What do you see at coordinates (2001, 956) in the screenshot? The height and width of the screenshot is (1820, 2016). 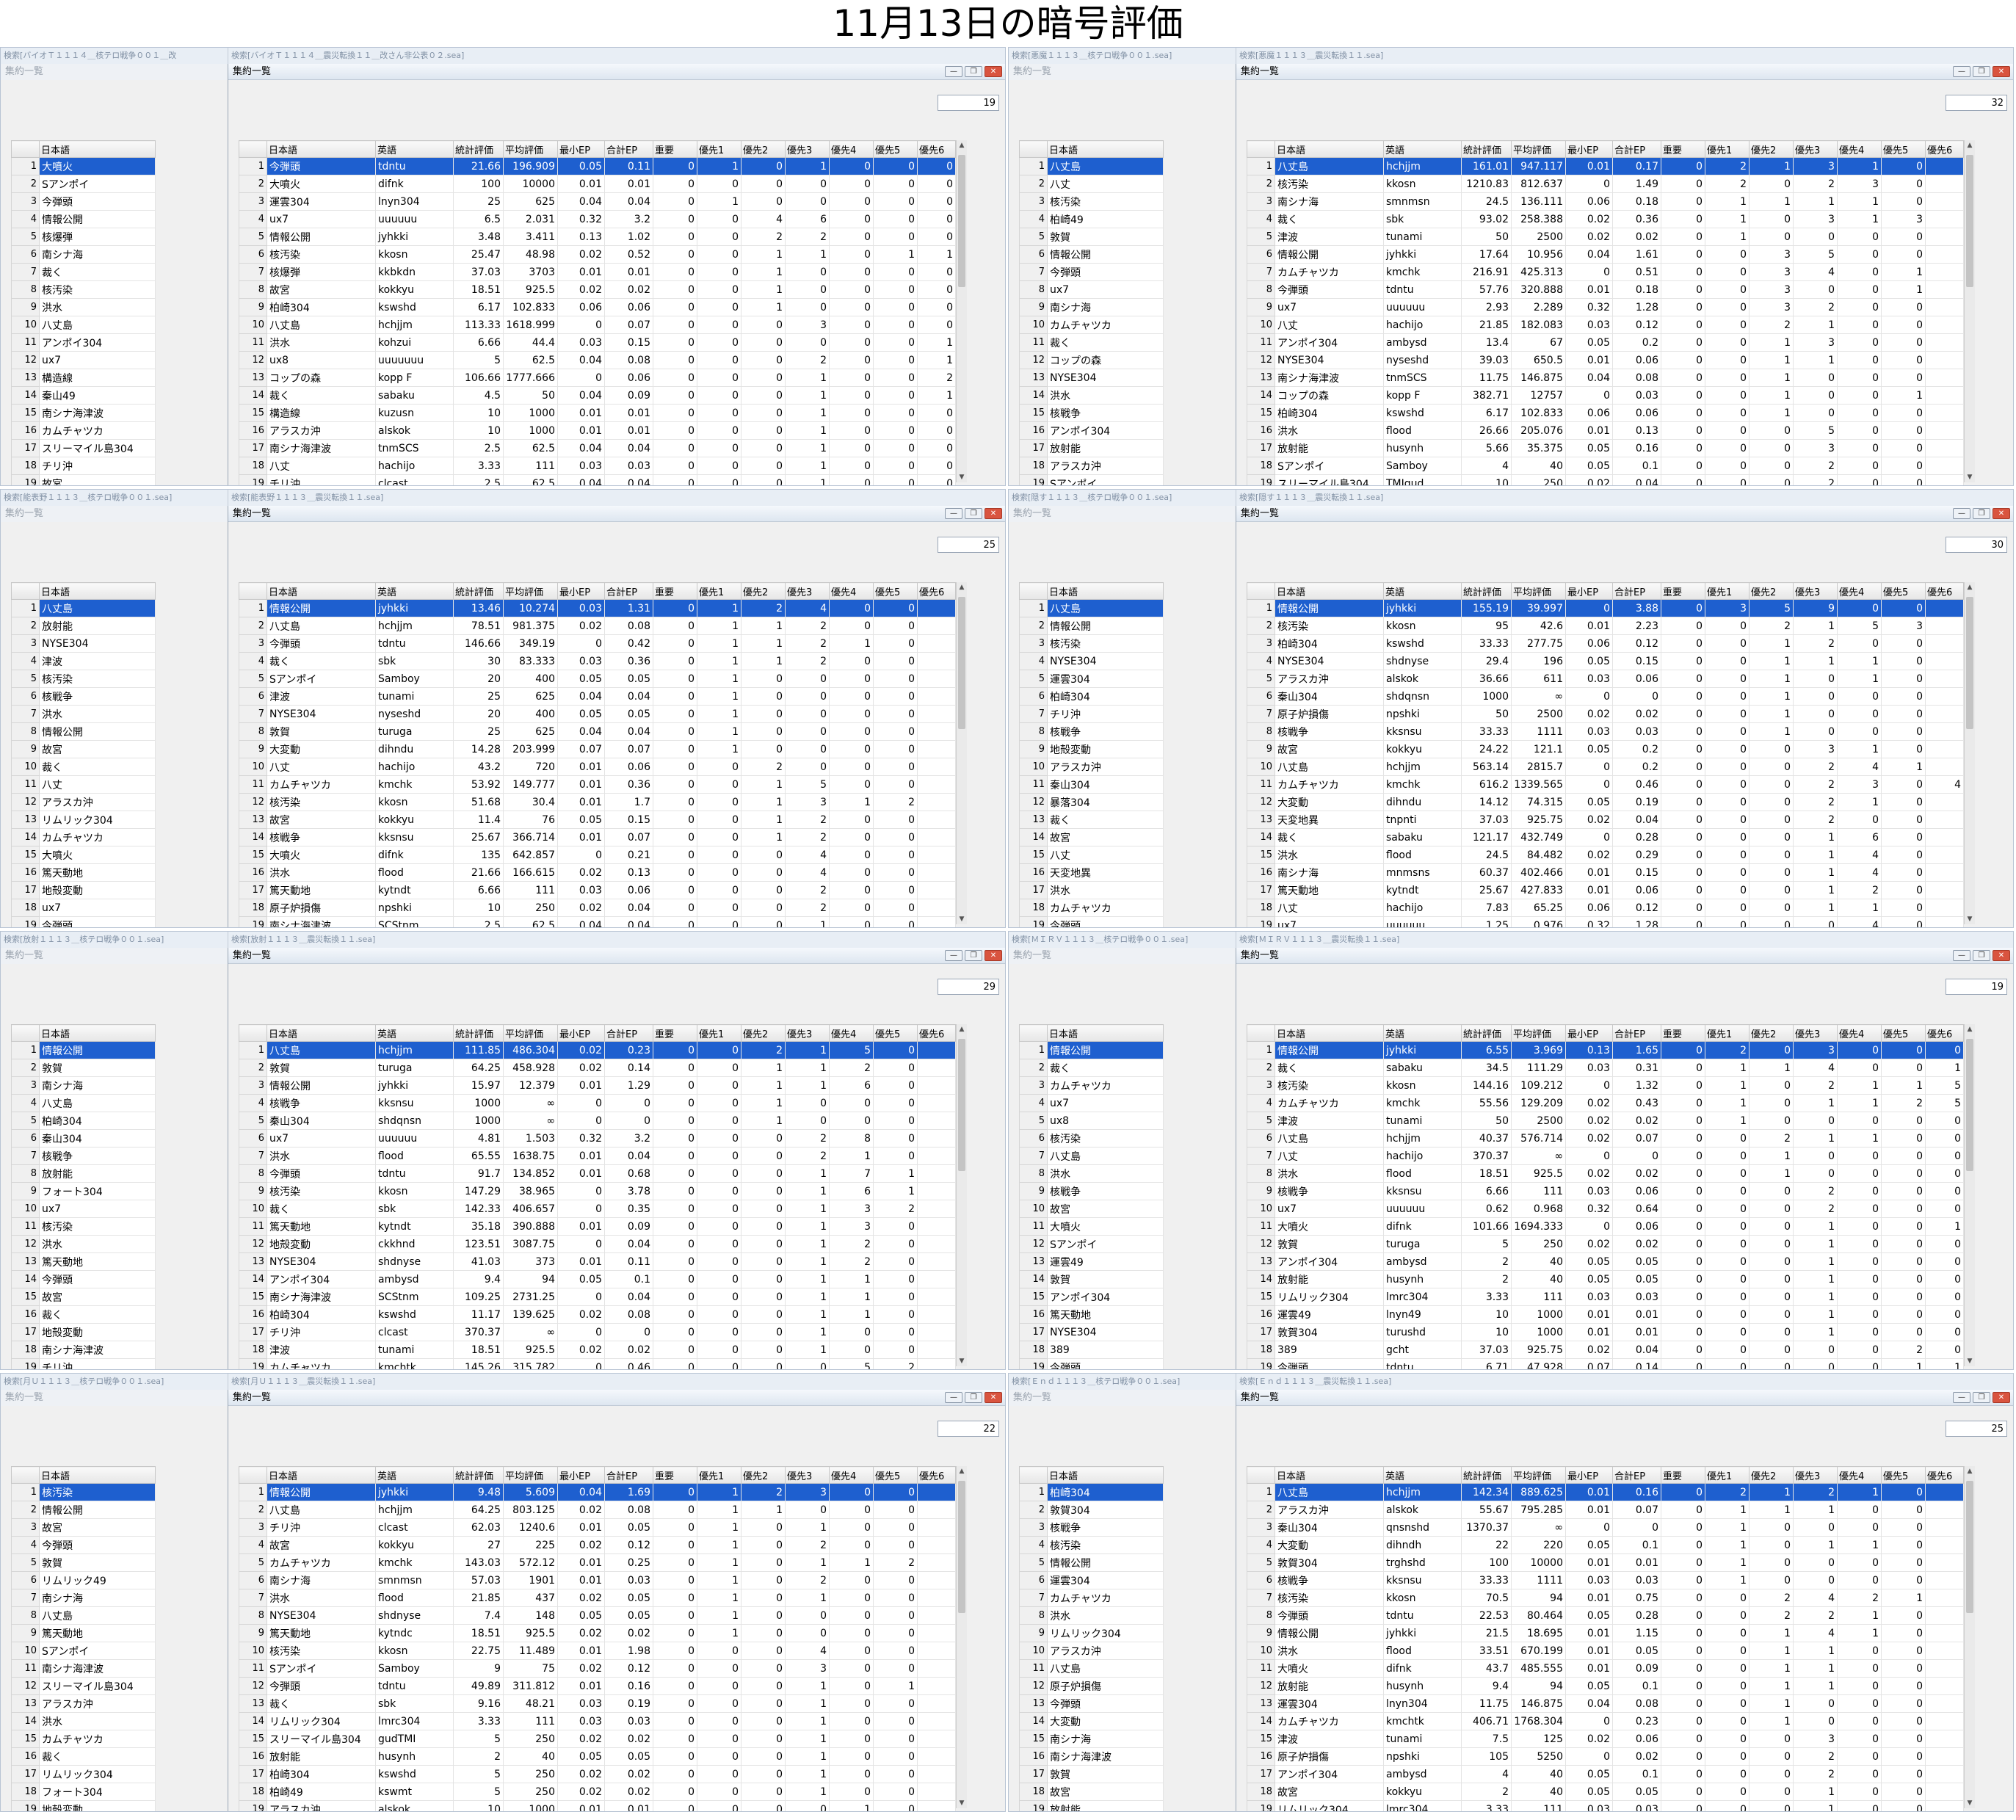 I see `close-icon: ✕` at bounding box center [2001, 956].